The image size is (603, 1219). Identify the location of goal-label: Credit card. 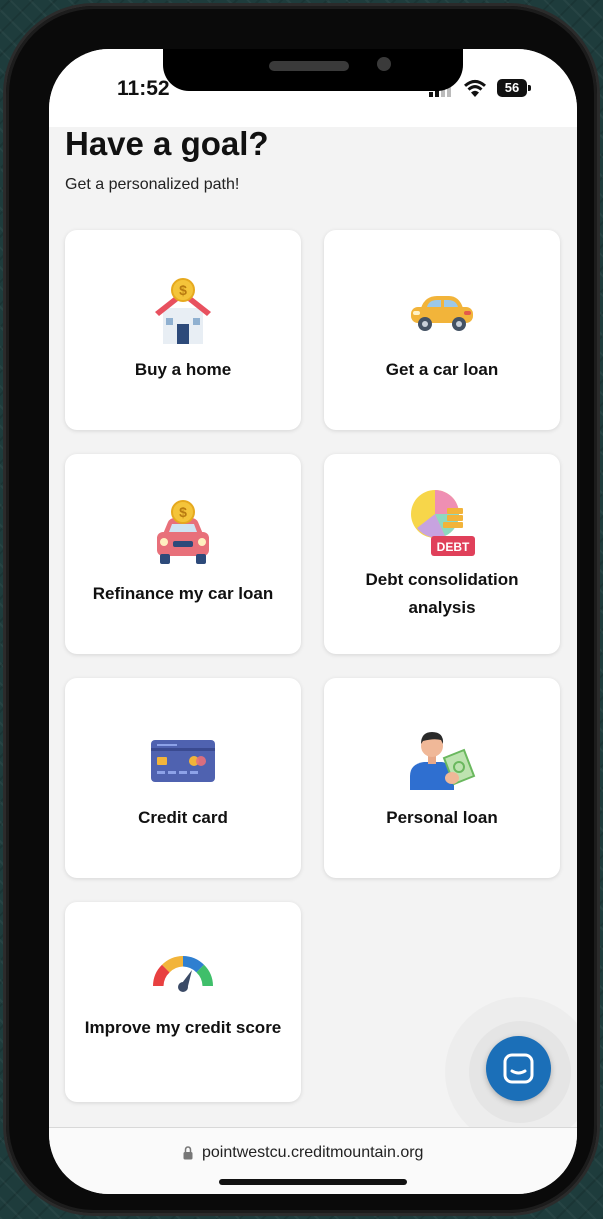
(183, 817).